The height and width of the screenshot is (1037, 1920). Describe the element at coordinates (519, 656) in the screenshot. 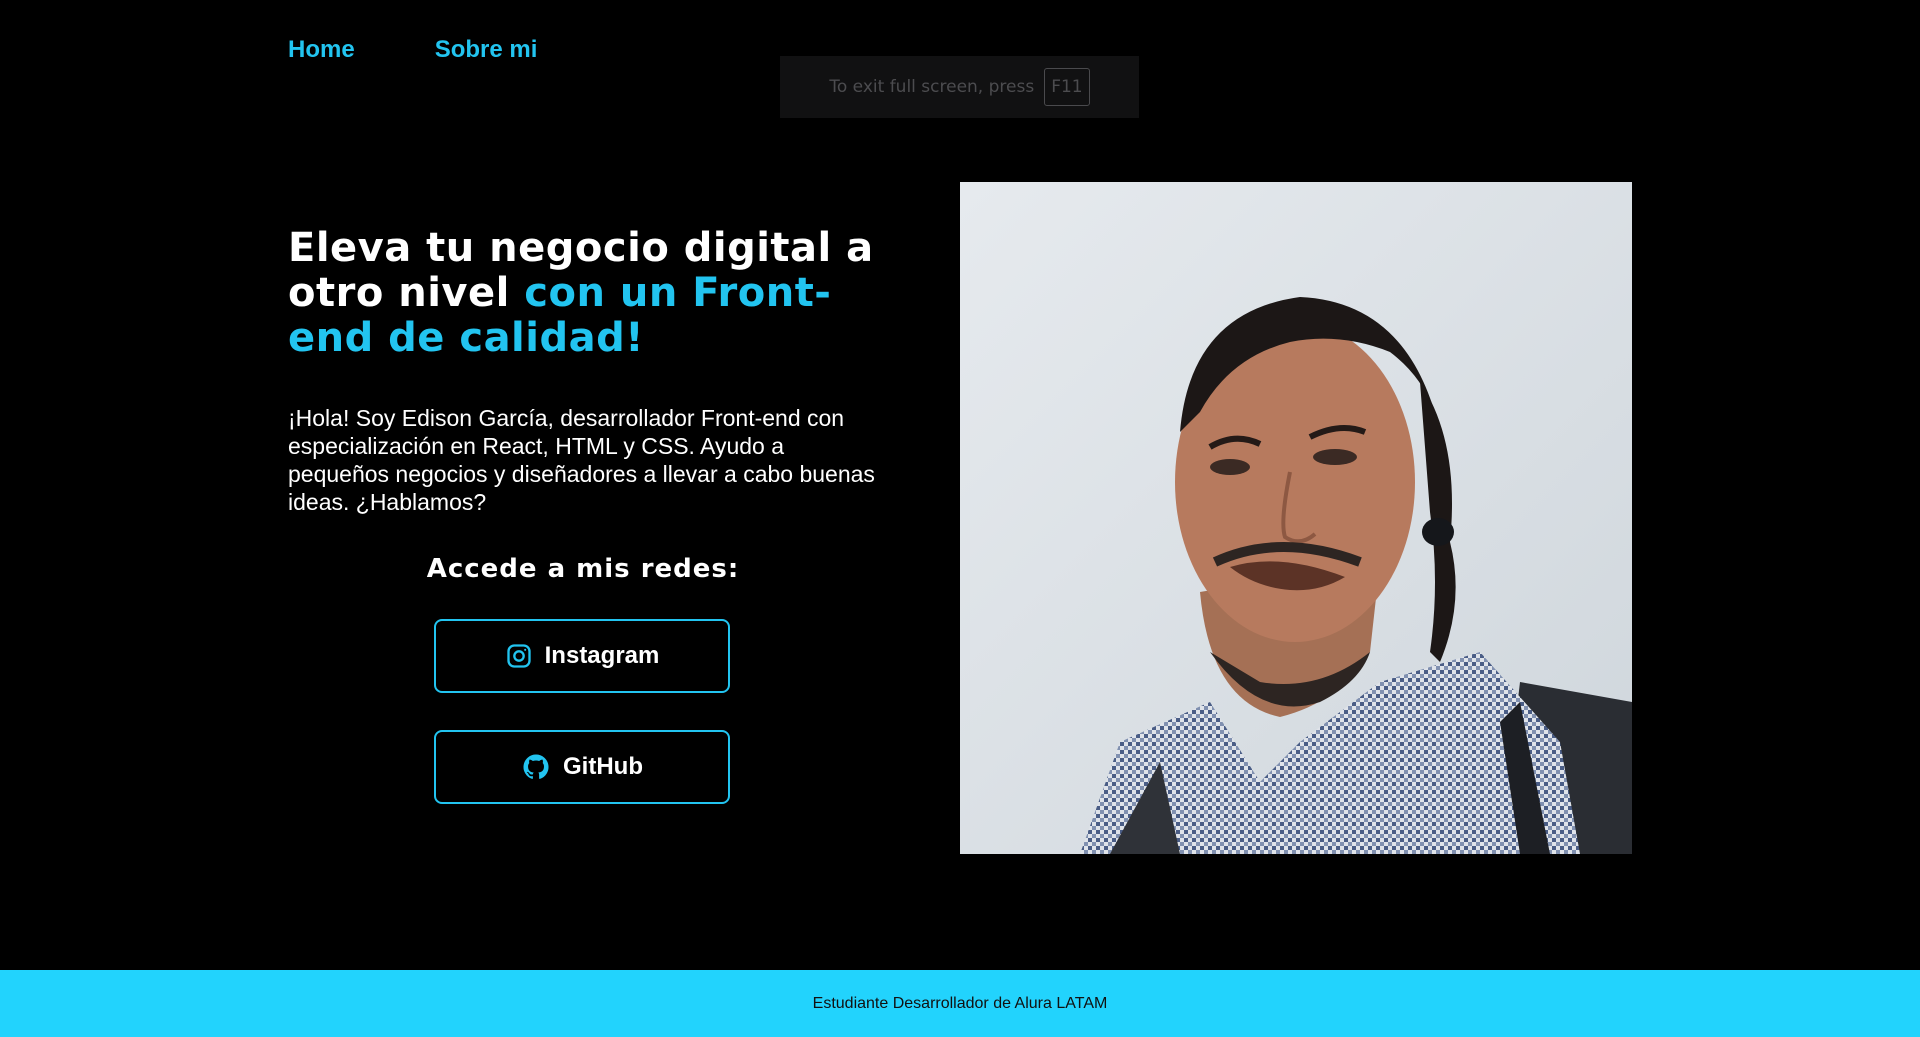

I see `instagram-icon` at that location.